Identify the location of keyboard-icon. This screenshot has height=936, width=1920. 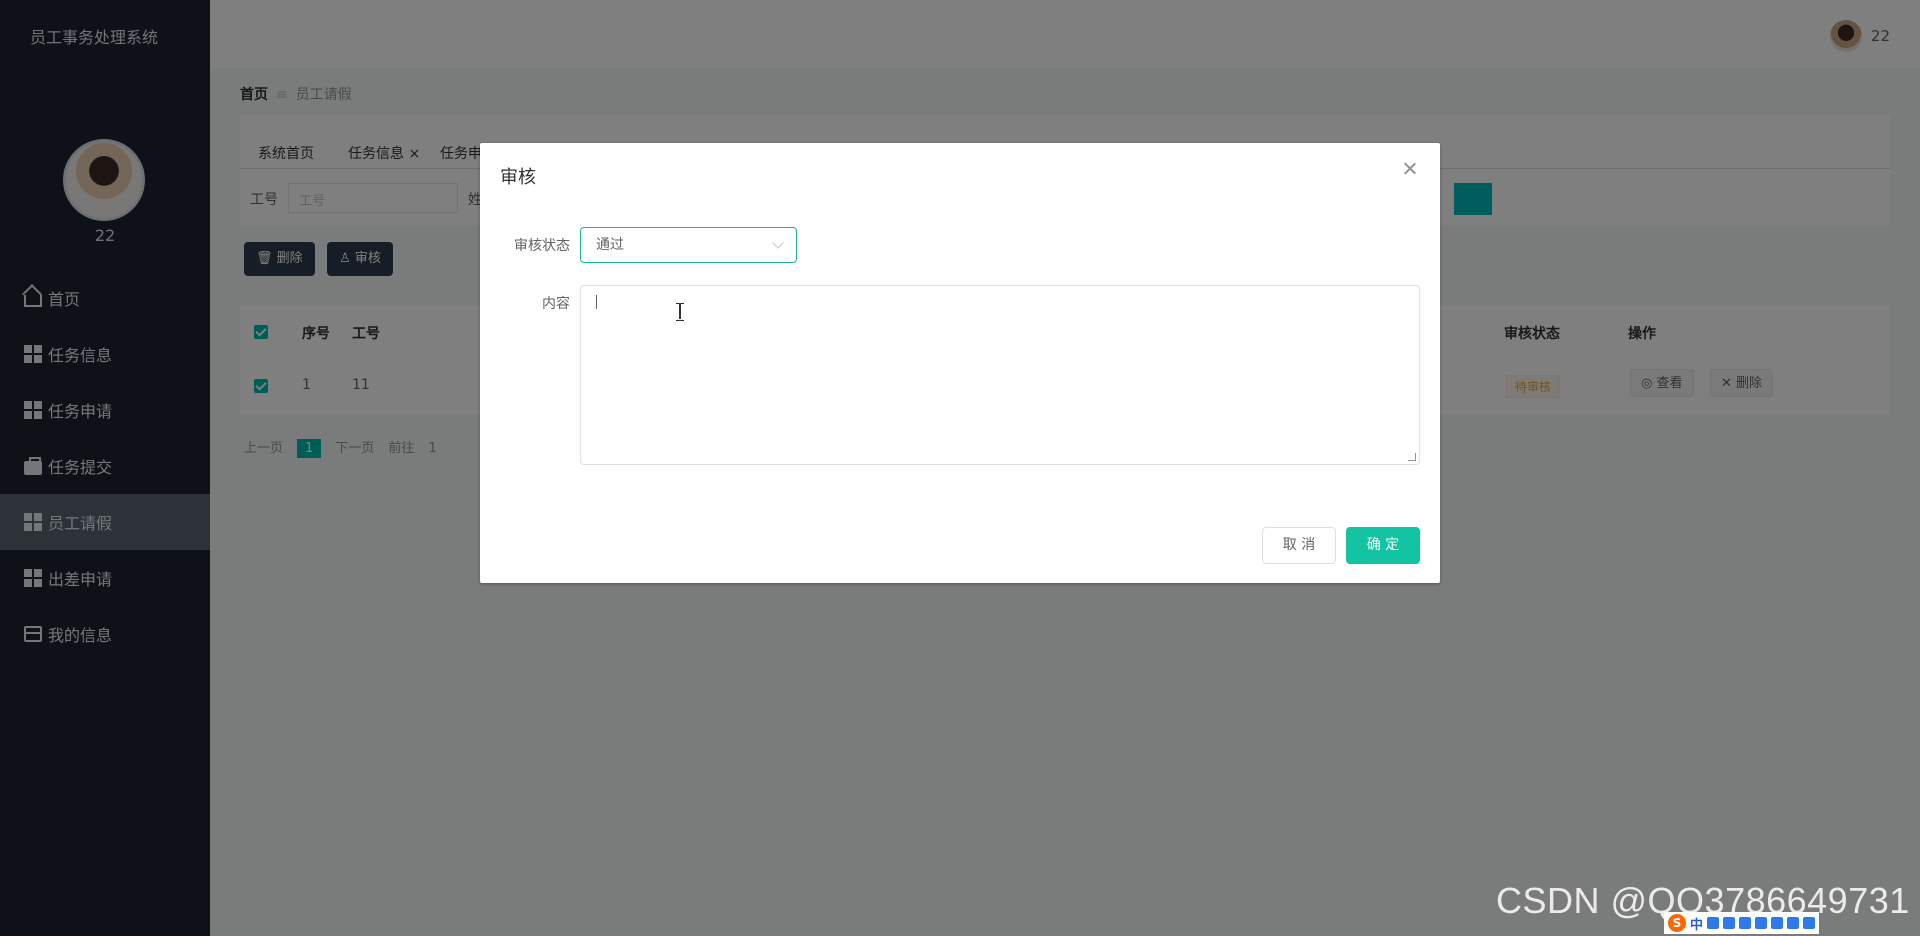
(1745, 923).